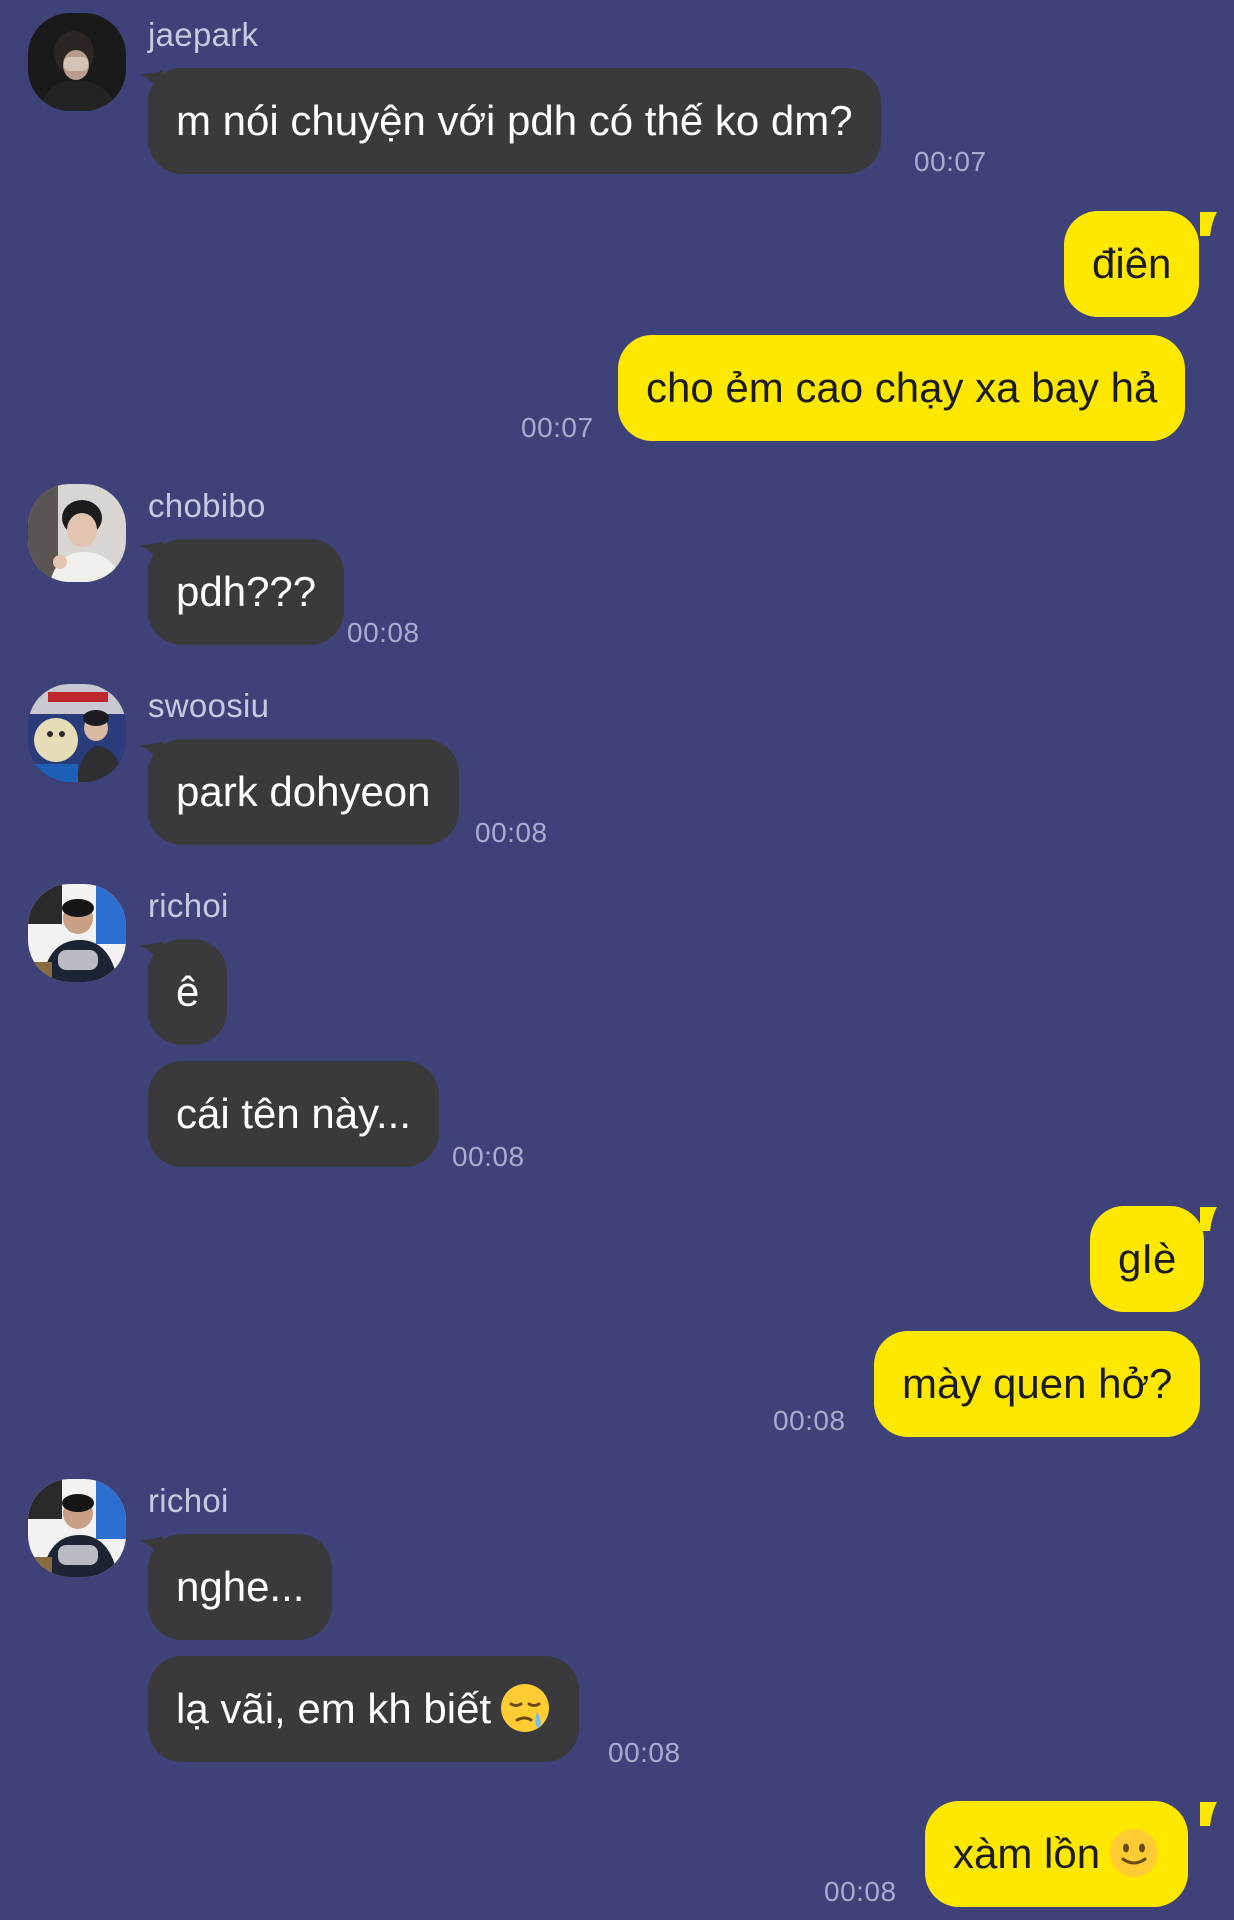  Describe the element at coordinates (188, 992) in the screenshot. I see `message-bubble: ê` at that location.